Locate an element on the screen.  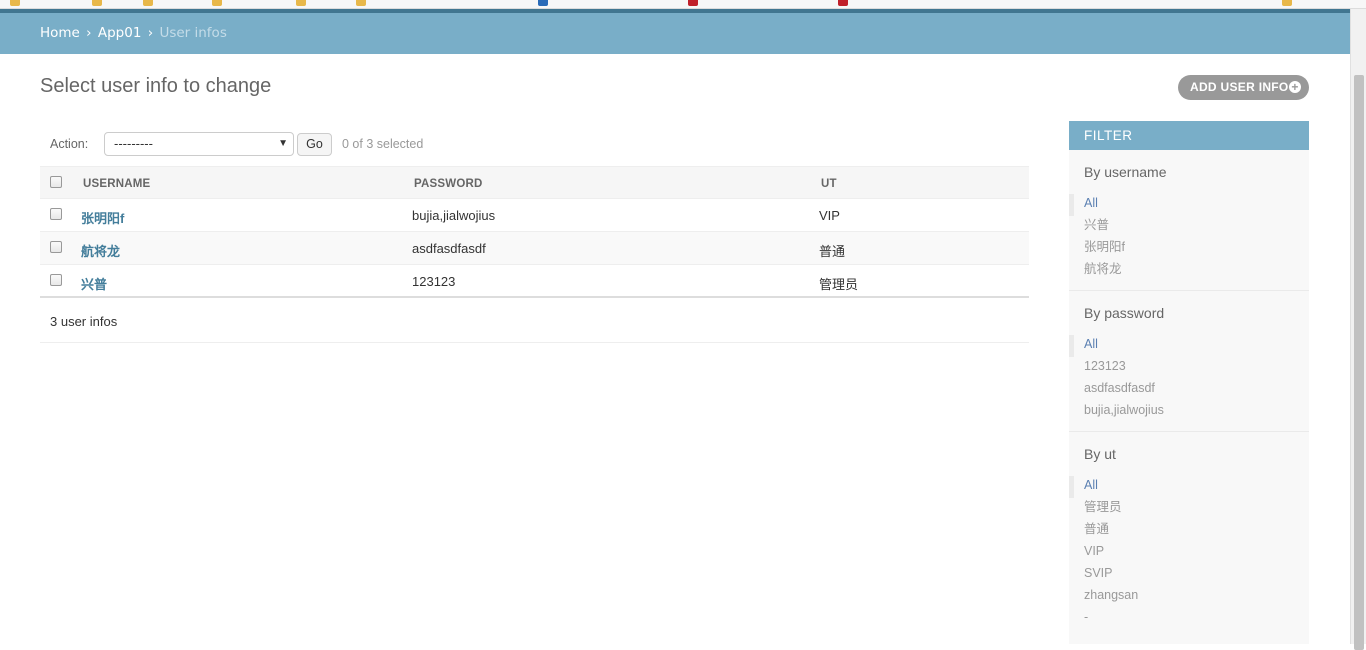
column-header-ut: UT is located at coordinates (829, 184).